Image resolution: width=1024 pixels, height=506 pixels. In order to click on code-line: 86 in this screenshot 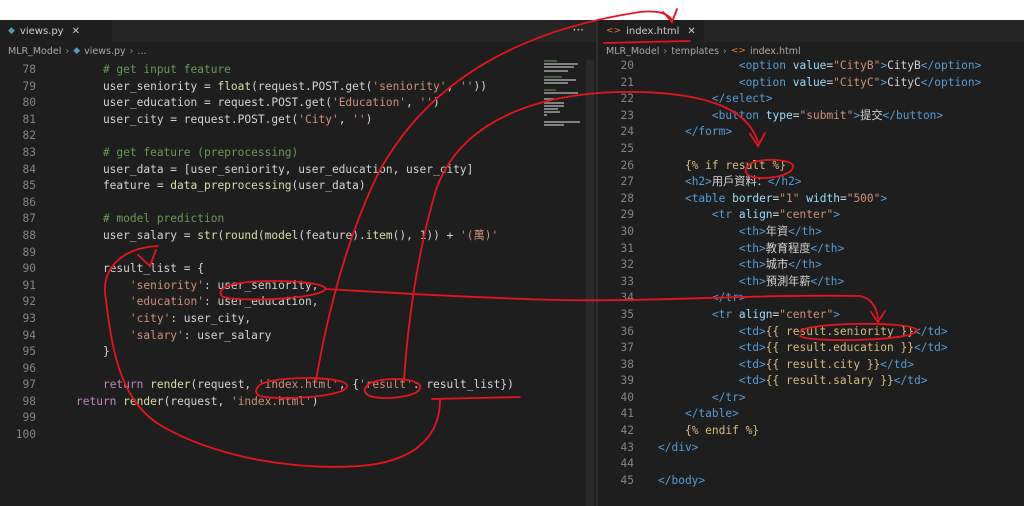, I will do `click(298, 203)`.